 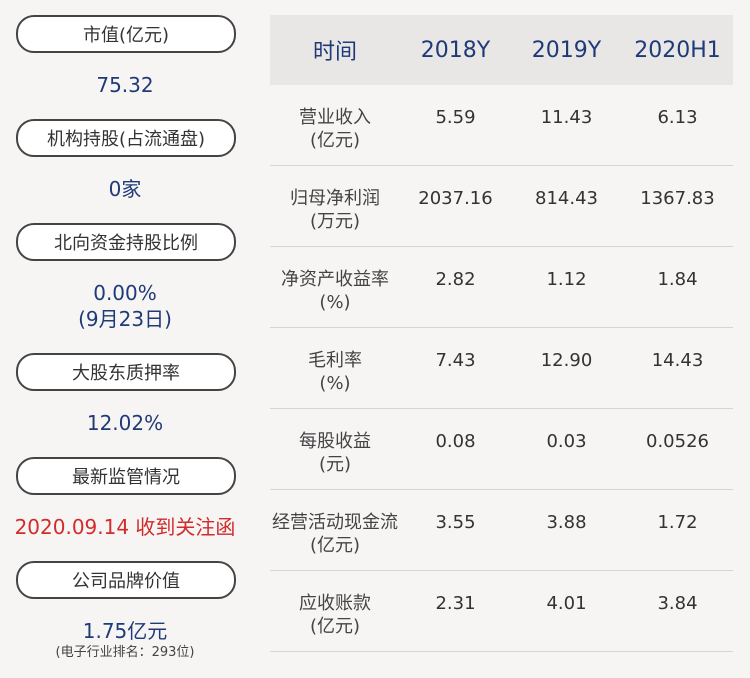 I want to click on regulation-label: 最新监管情况, so click(x=126, y=476).